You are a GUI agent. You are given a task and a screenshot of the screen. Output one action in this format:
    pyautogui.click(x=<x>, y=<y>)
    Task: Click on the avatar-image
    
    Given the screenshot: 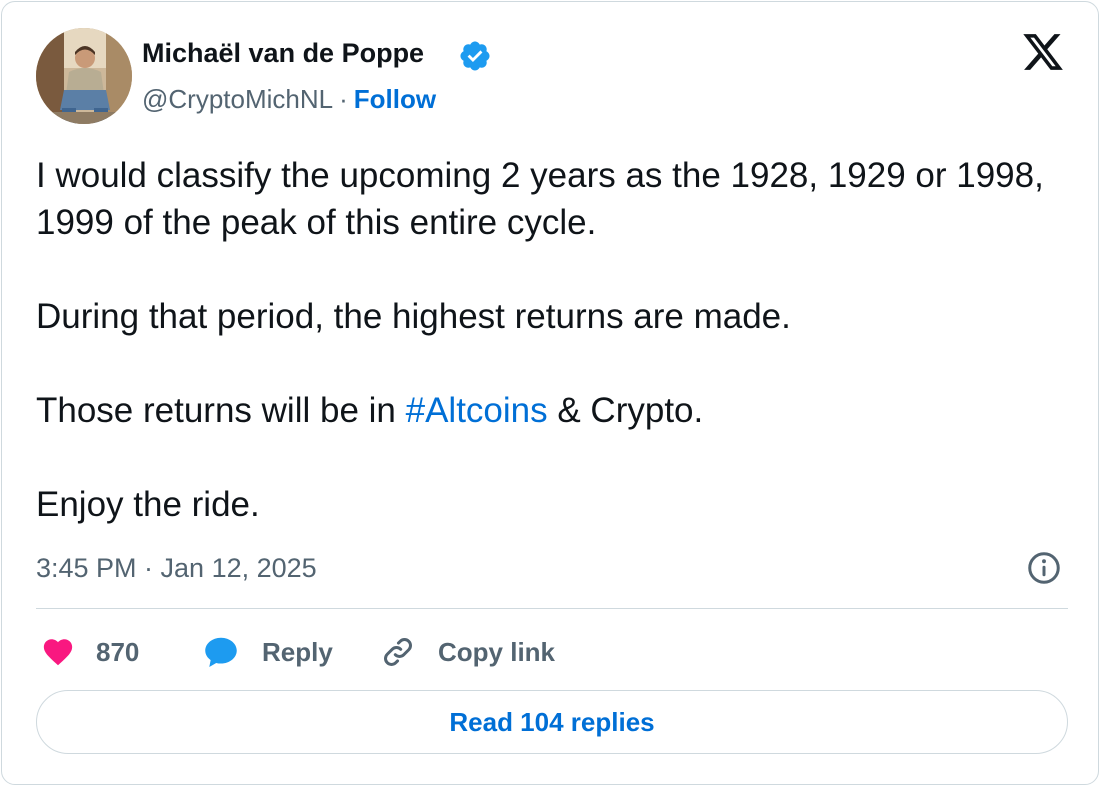 What is the action you would take?
    pyautogui.click(x=84, y=76)
    